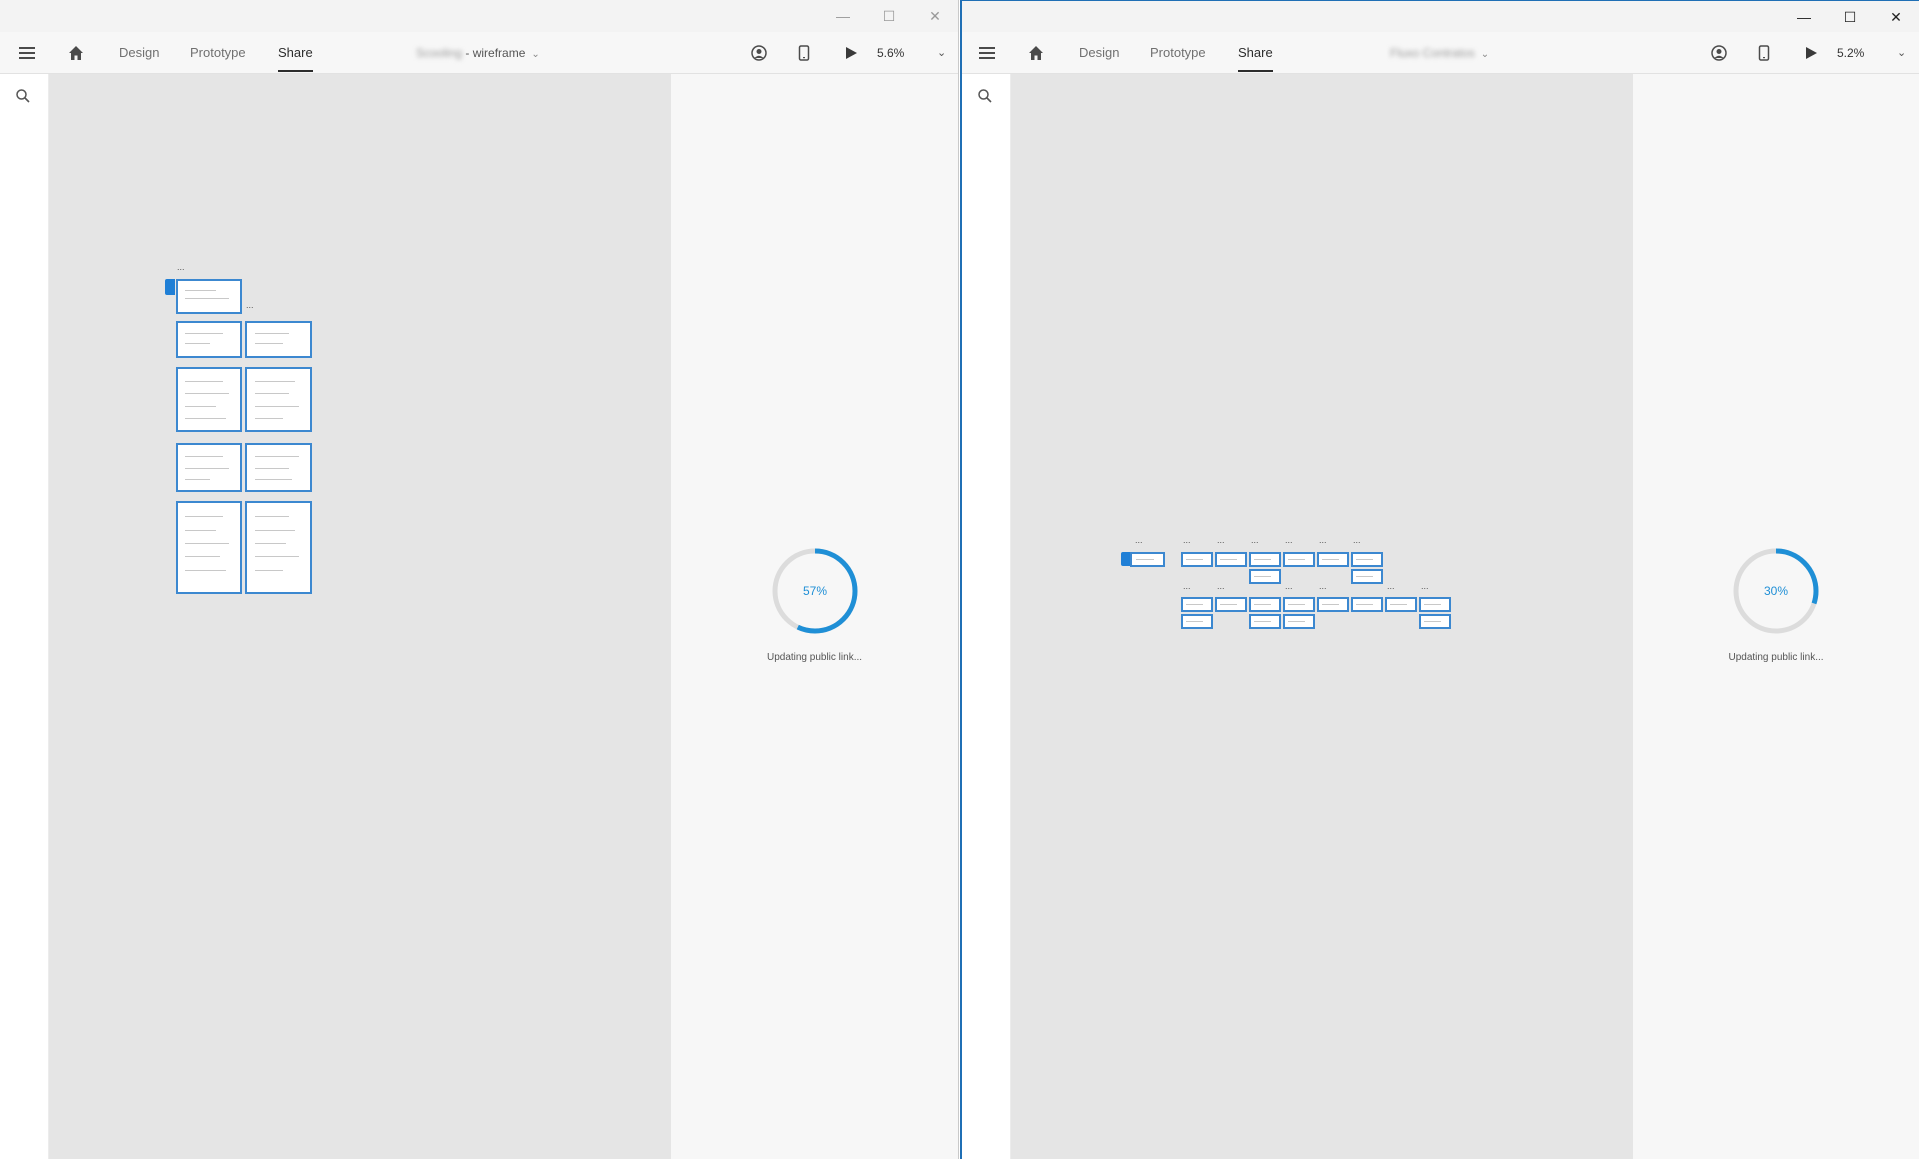 Image resolution: width=1919 pixels, height=1159 pixels. What do you see at coordinates (439, 53) in the screenshot?
I see `document-name-blurred: Scooling` at bounding box center [439, 53].